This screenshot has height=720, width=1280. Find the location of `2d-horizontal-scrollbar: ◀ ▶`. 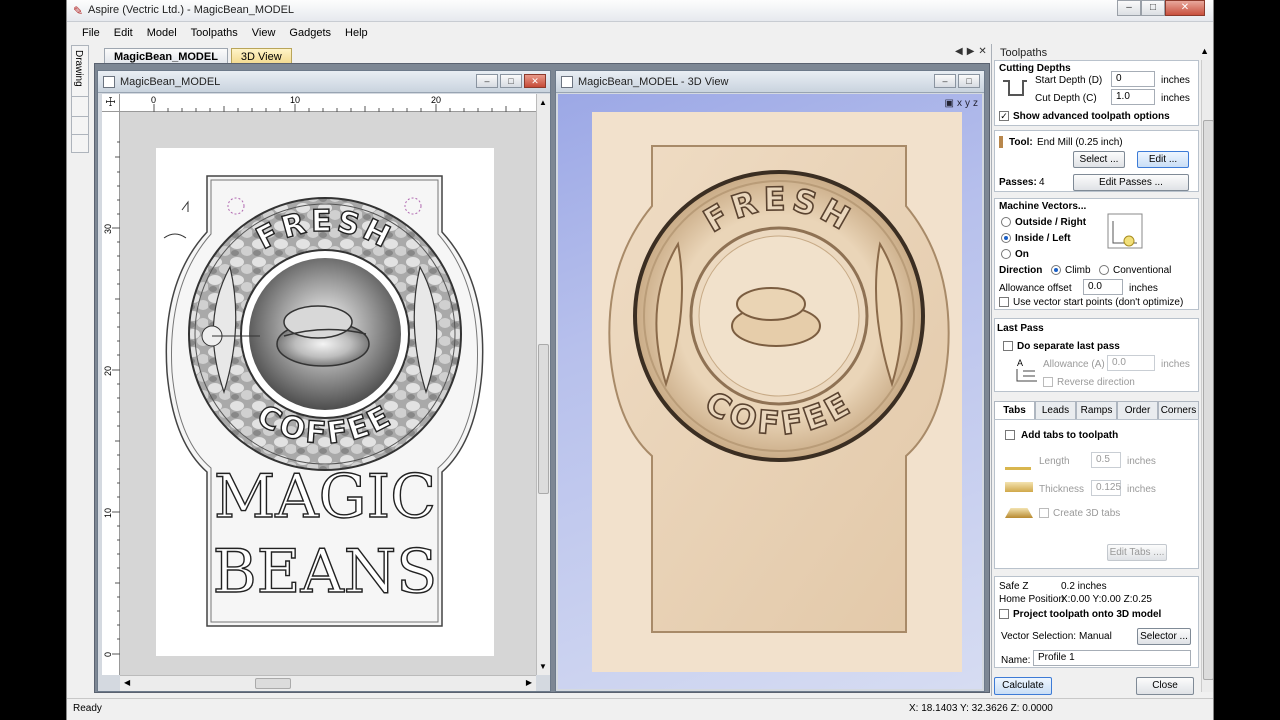

2d-horizontal-scrollbar: ◀ ▶ is located at coordinates (328, 683).